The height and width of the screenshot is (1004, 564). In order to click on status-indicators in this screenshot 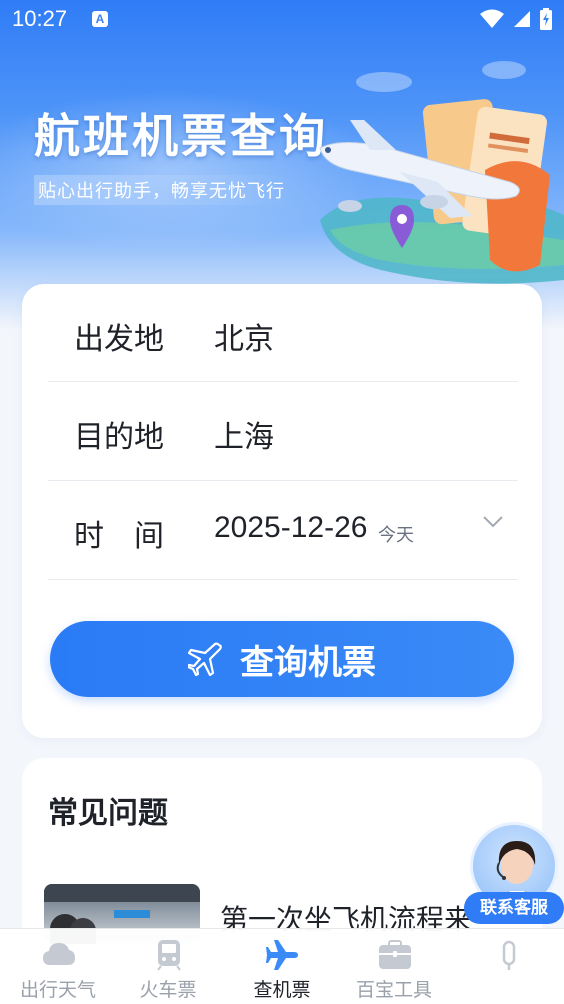, I will do `click(516, 19)`.